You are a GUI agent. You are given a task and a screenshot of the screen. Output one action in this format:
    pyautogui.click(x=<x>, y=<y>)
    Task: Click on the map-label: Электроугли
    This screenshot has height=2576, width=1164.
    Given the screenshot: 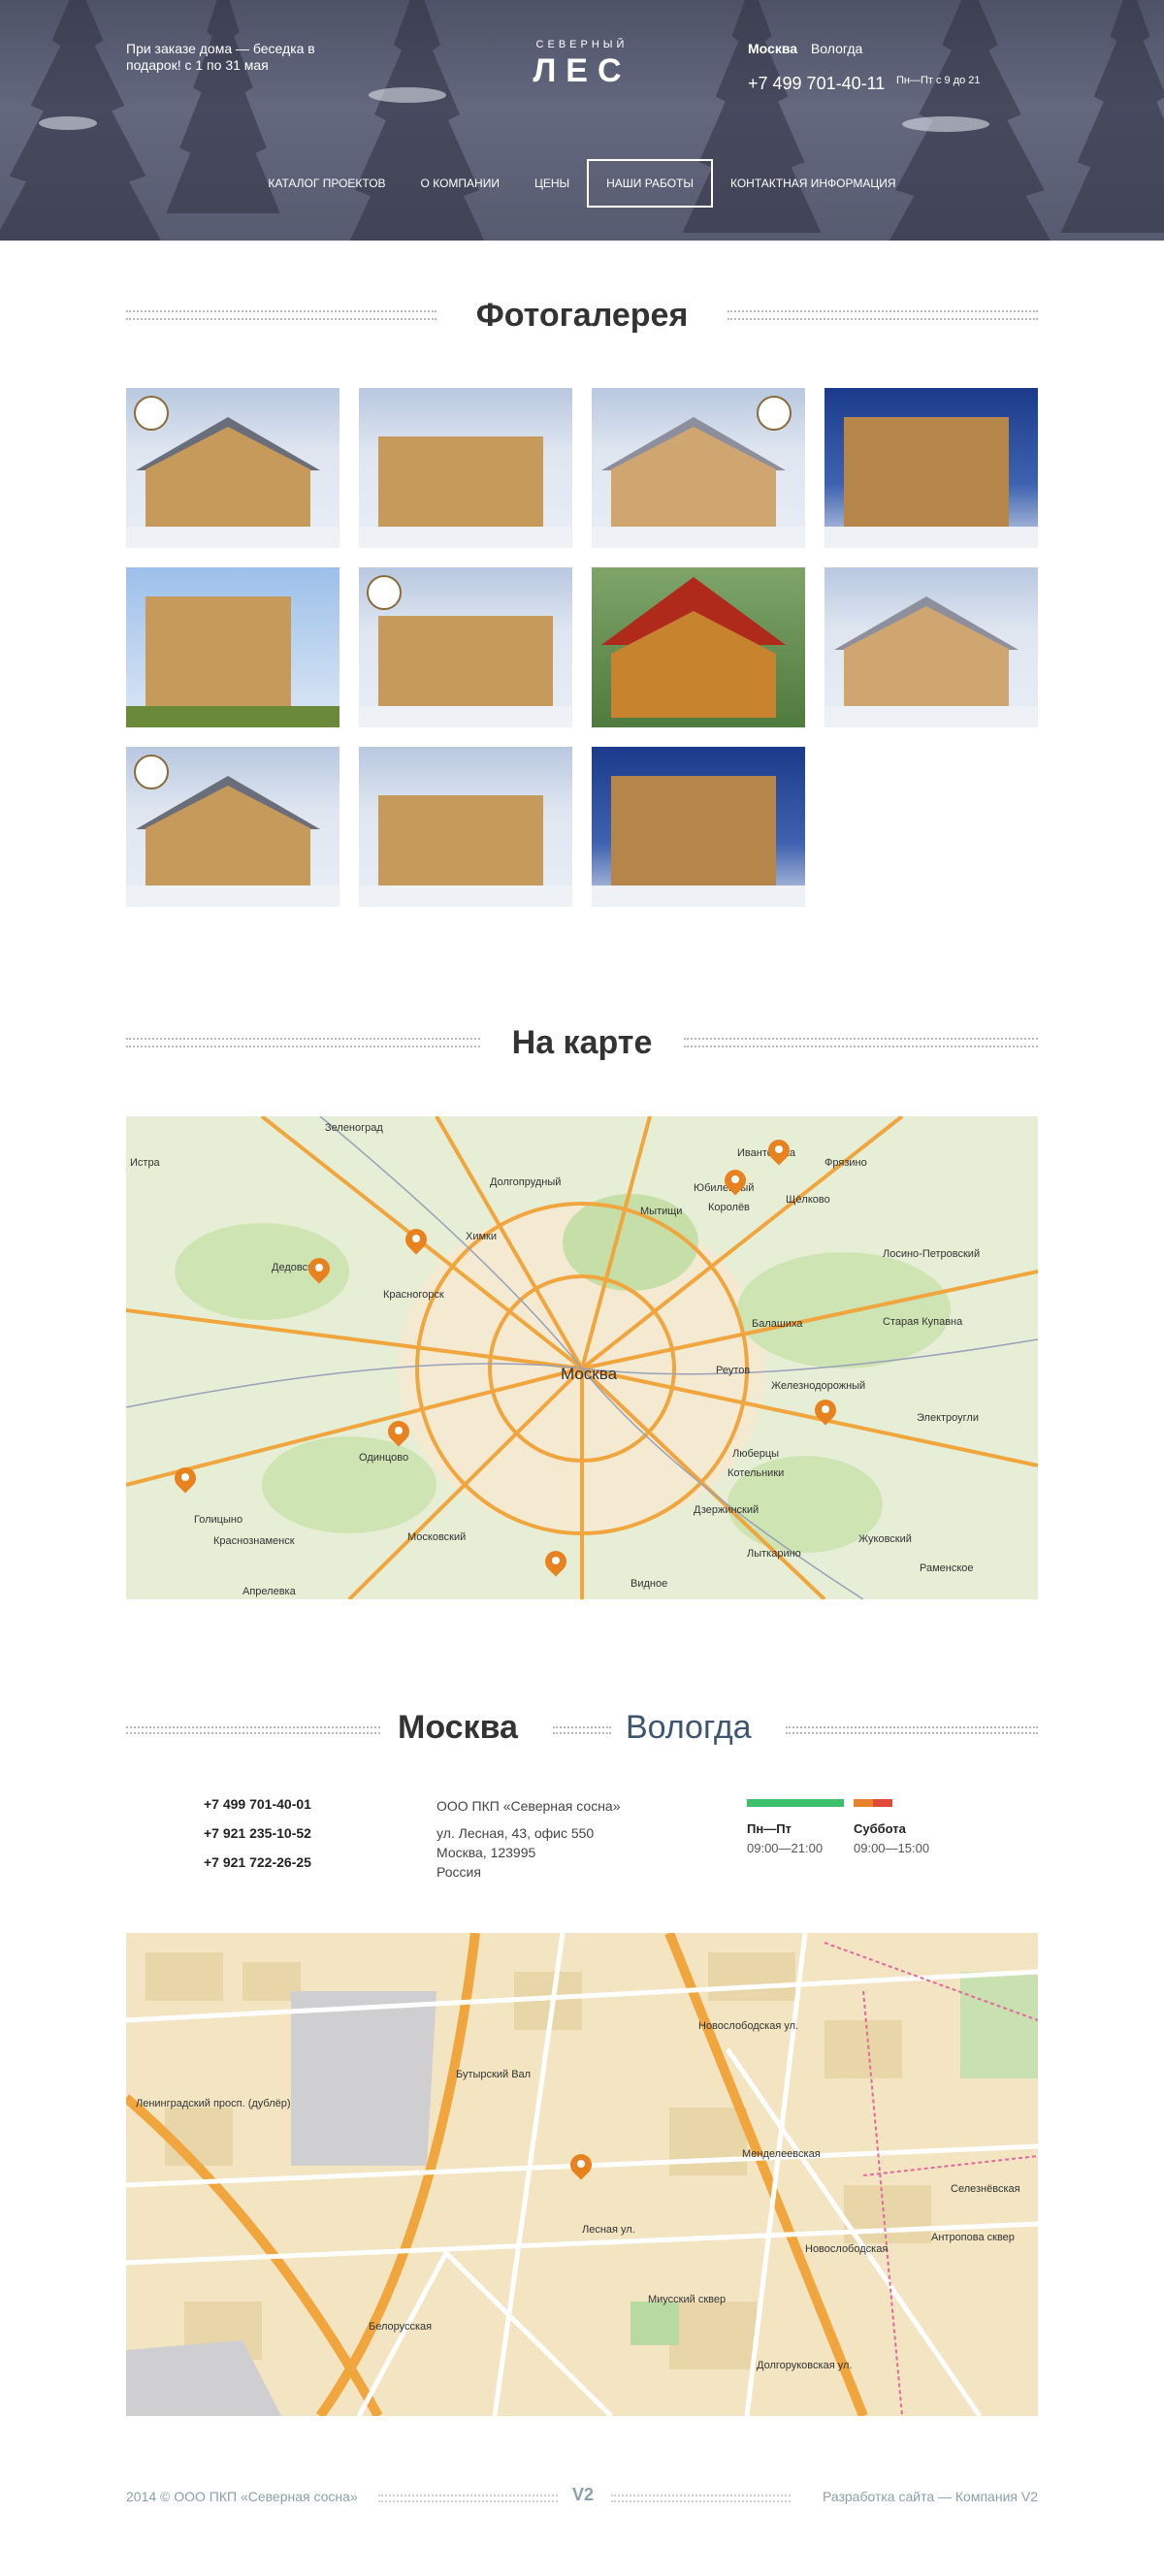 What is the action you would take?
    pyautogui.click(x=948, y=1418)
    